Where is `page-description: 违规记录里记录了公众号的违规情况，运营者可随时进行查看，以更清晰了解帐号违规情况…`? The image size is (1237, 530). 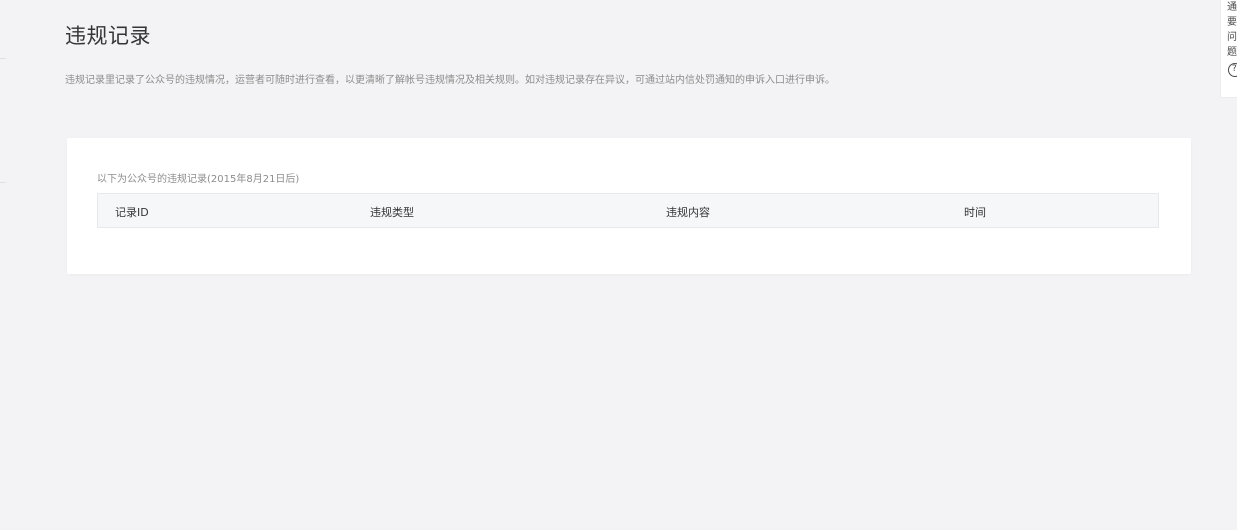
page-description: 违规记录里记录了公众号的违规情况，运营者可随时进行查看，以更清晰了解帐号违规情况… is located at coordinates (450, 80).